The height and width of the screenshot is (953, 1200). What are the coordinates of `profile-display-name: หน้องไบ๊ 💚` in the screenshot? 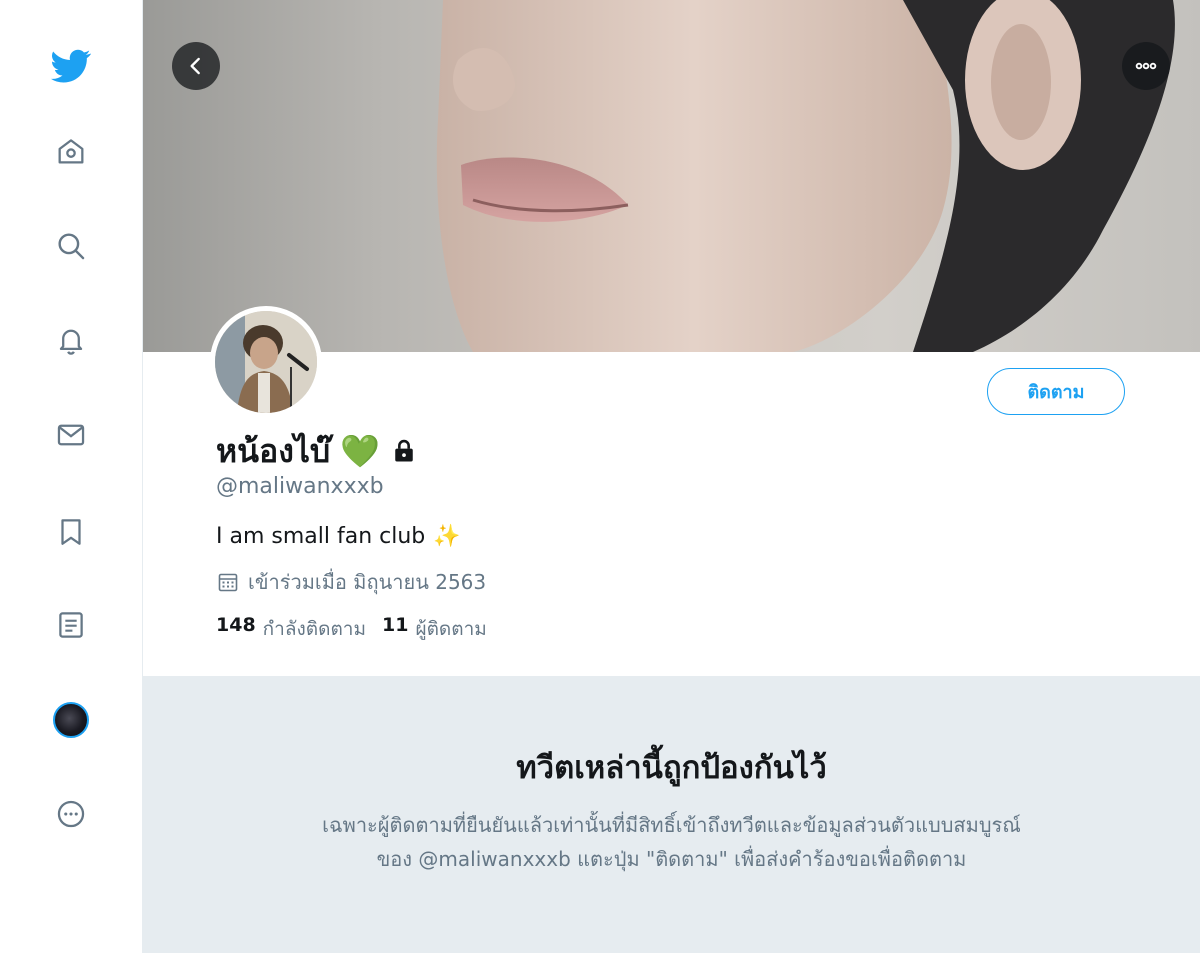 It's located at (317, 451).